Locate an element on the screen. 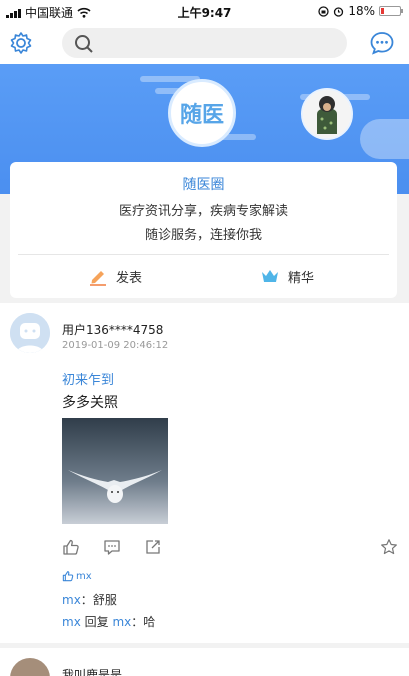 The image size is (409, 676). star-icon is located at coordinates (389, 547).